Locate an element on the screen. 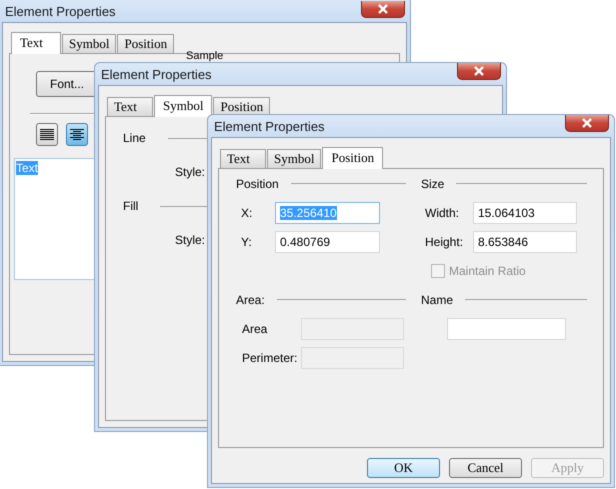  group-label: Name is located at coordinates (437, 299).